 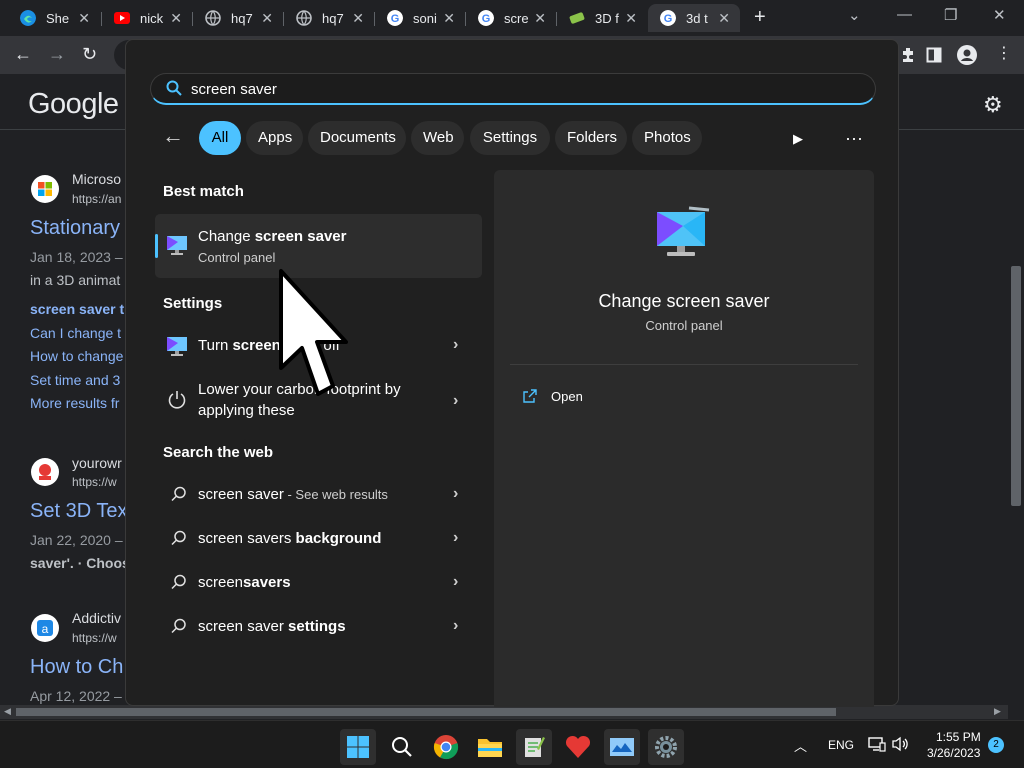 I want to click on file-explorer-icon, so click(x=490, y=747).